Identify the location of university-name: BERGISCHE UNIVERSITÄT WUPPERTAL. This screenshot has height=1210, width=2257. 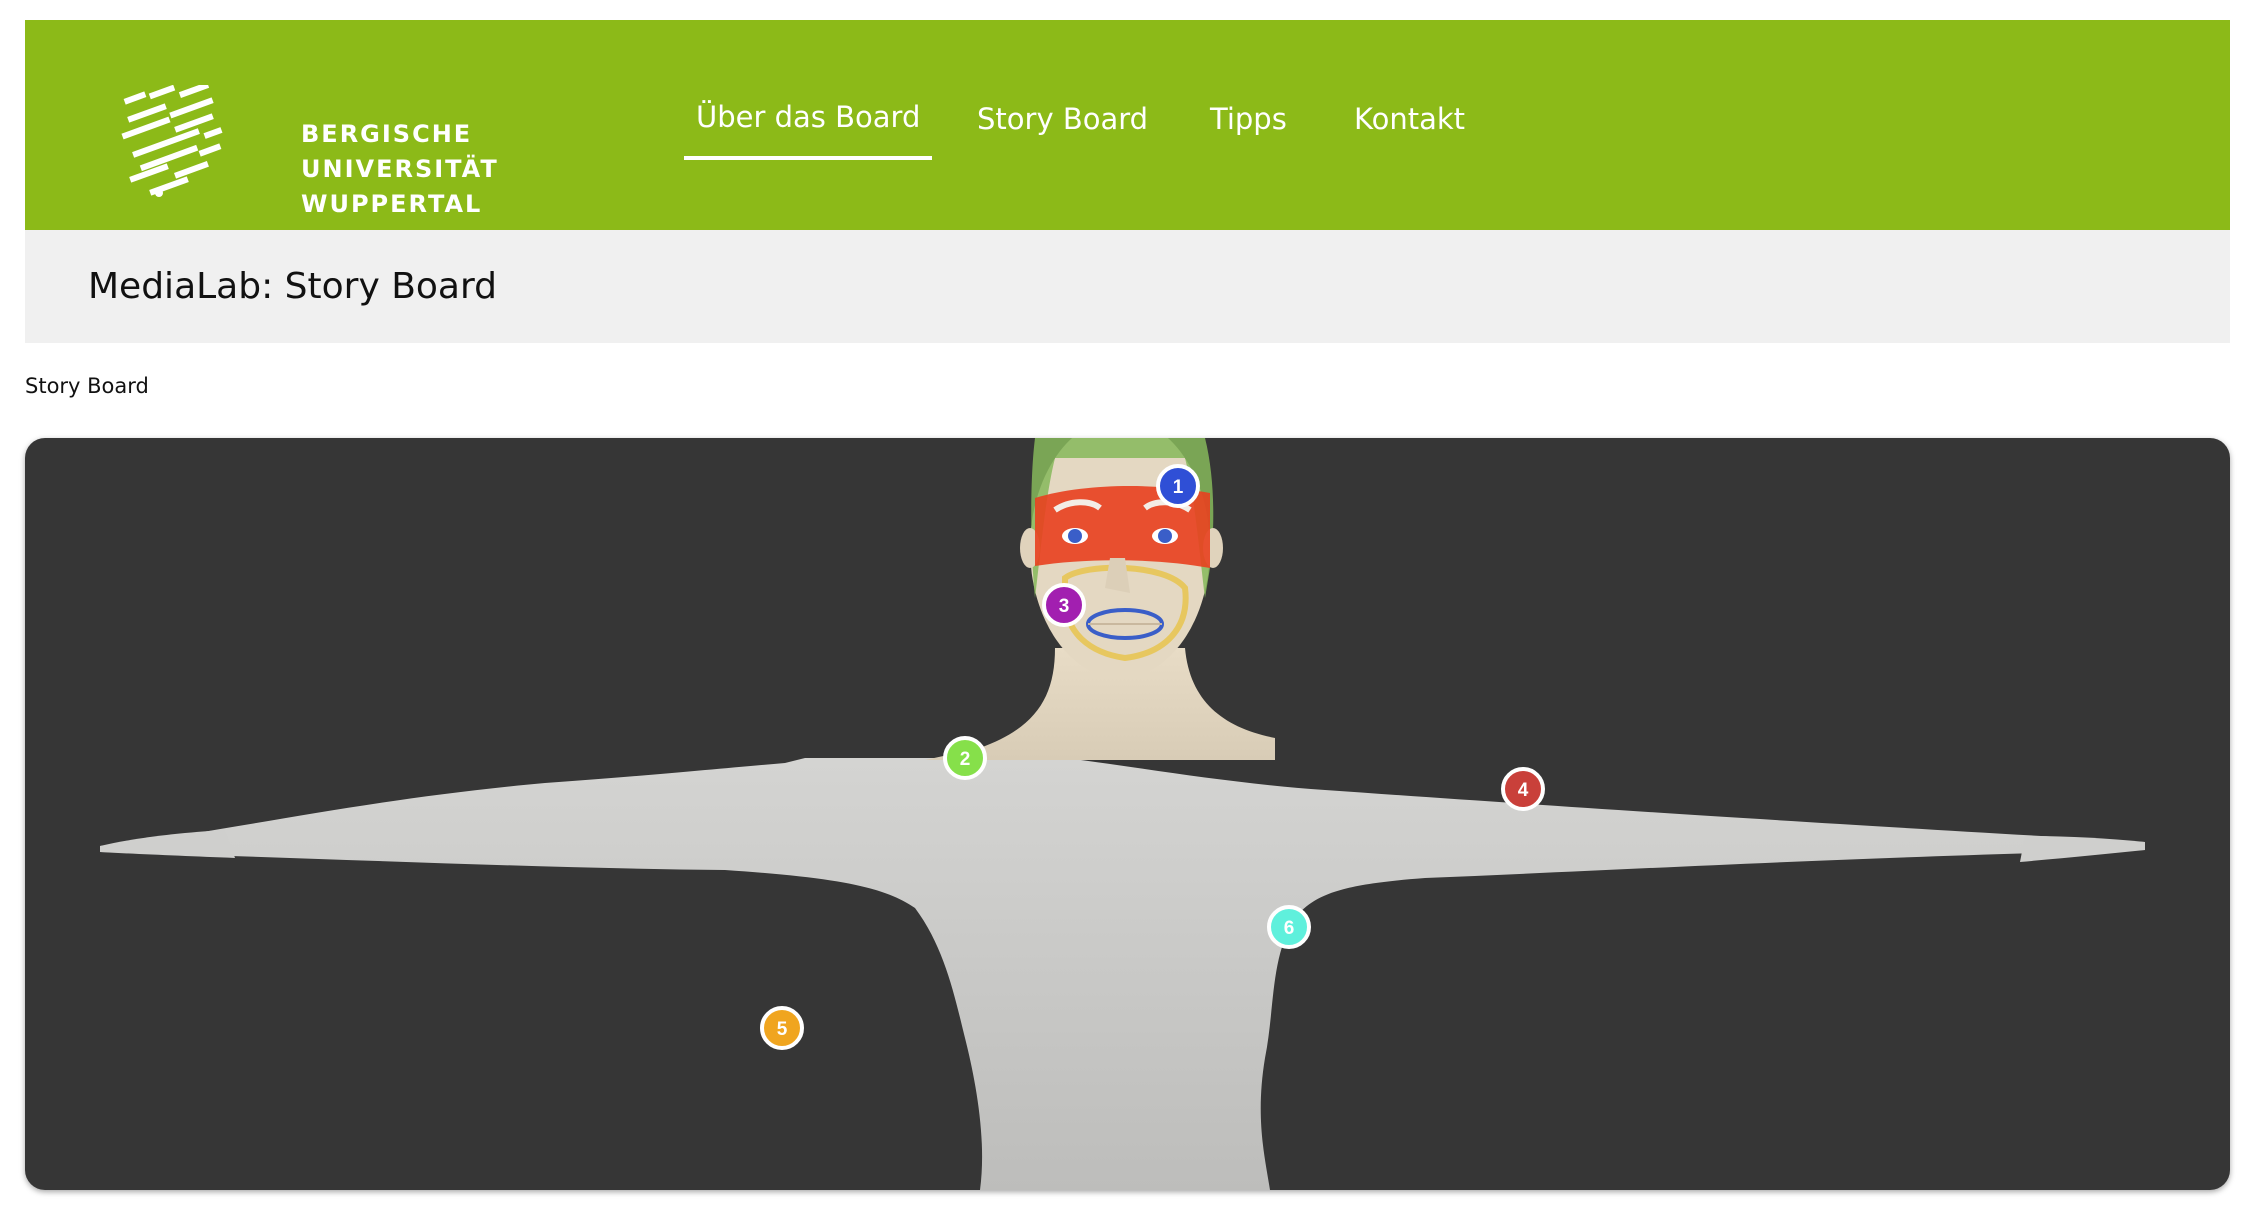
(400, 169).